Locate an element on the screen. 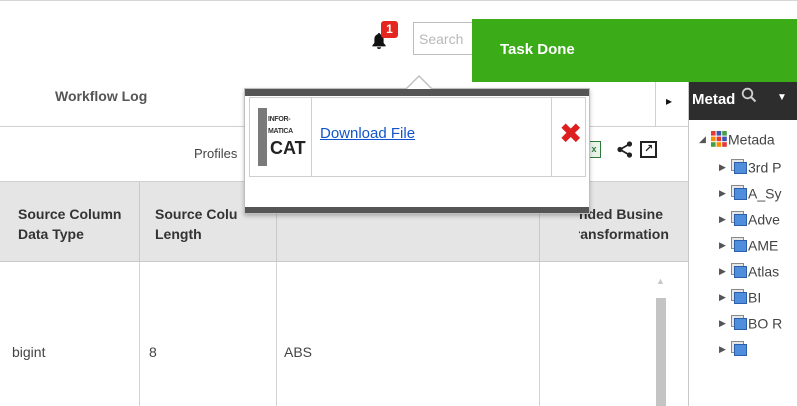  grid-cell-transformation is located at coordinates (596, 334).